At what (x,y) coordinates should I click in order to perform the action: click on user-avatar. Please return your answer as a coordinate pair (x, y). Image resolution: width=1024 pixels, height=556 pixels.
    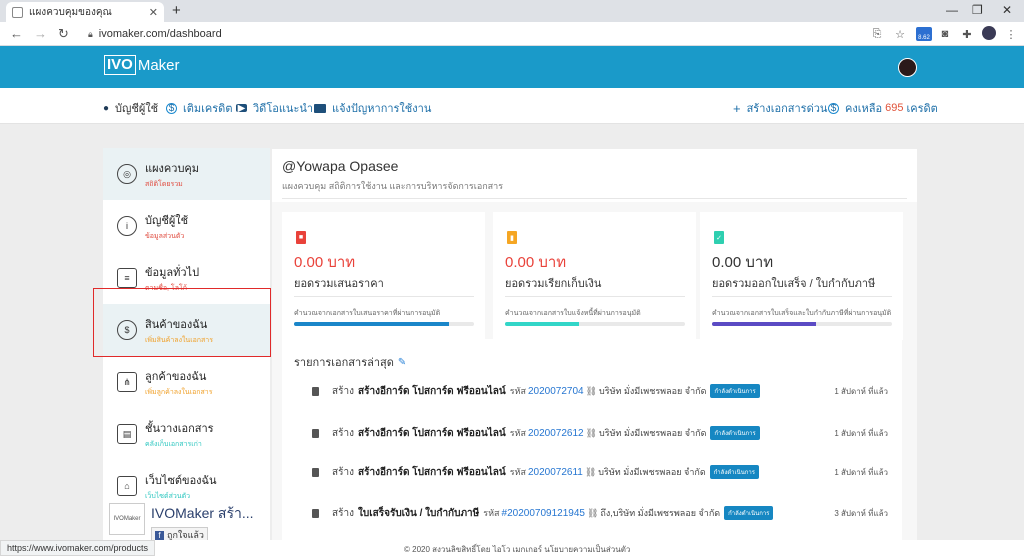
    Looking at the image, I should click on (907, 67).